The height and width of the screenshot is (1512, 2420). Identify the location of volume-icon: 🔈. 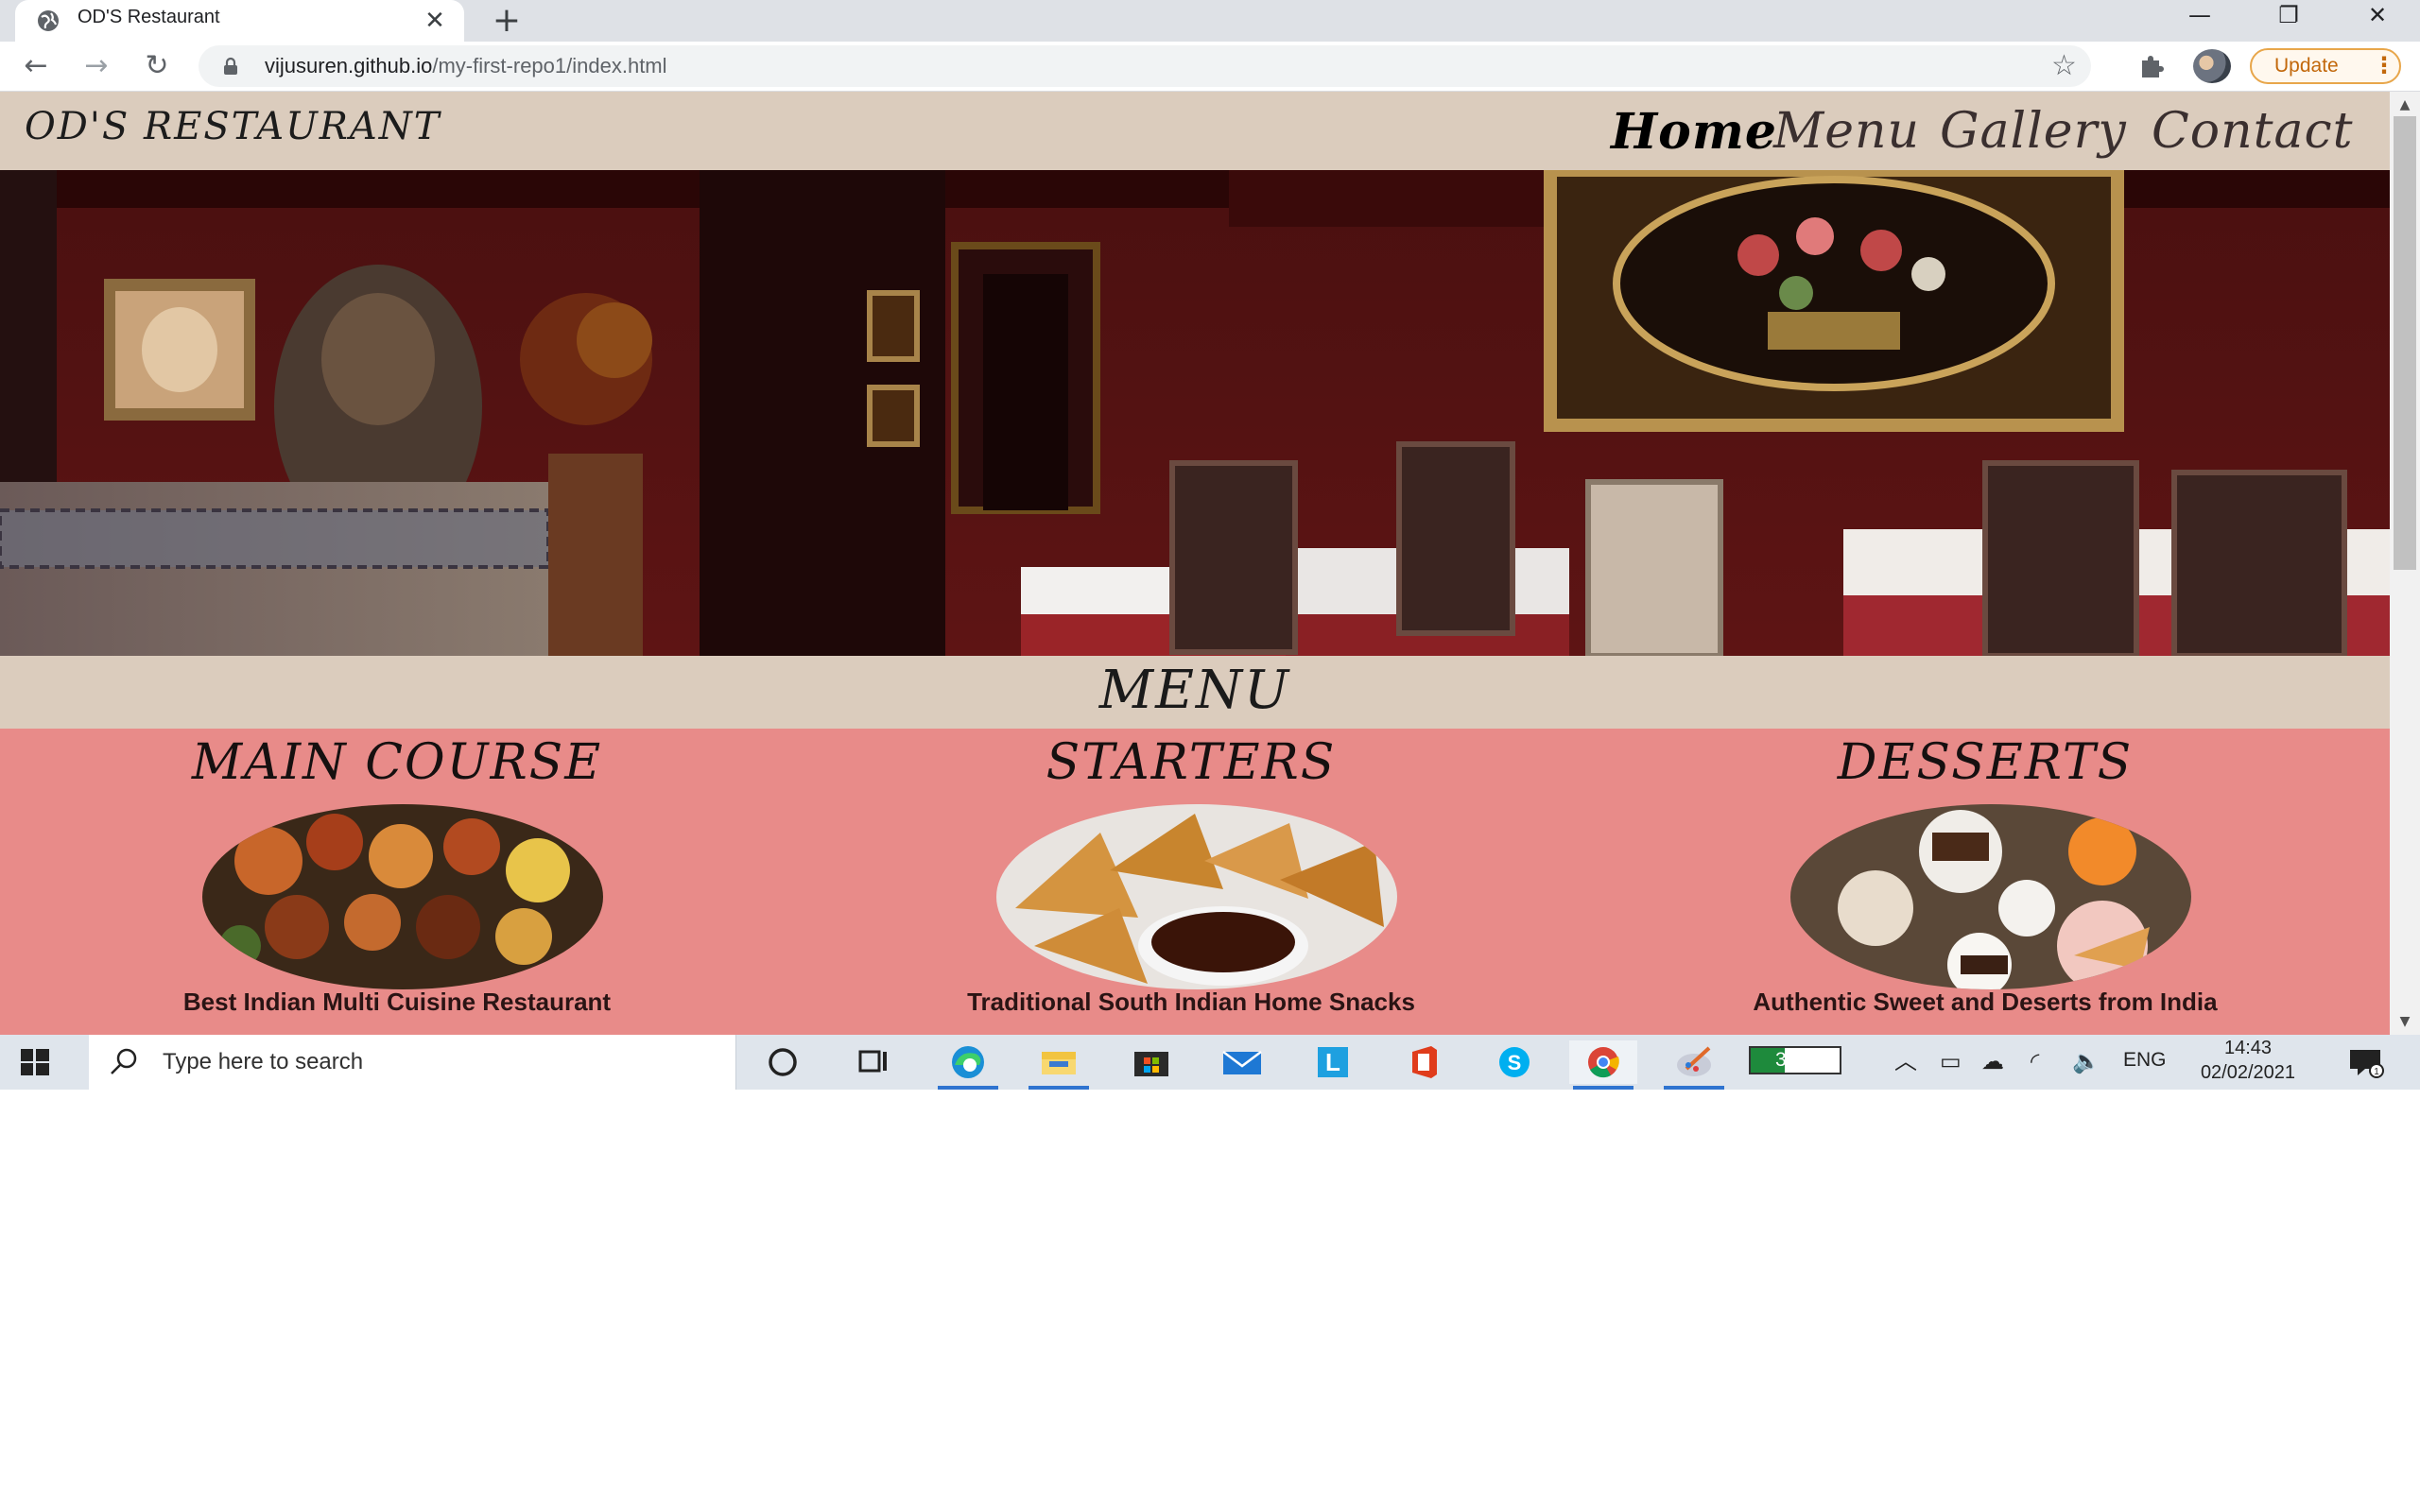
(2086, 1061).